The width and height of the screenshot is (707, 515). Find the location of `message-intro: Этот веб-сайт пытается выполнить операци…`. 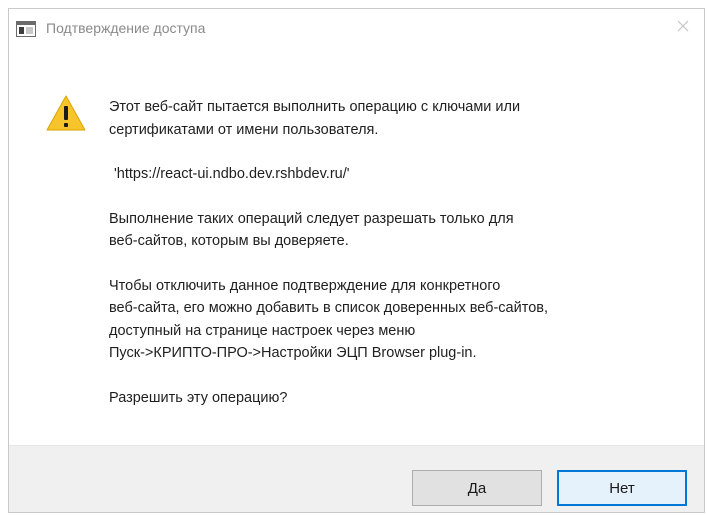

message-intro: Этот веб-сайт пытается выполнить операци… is located at coordinates (315, 118).